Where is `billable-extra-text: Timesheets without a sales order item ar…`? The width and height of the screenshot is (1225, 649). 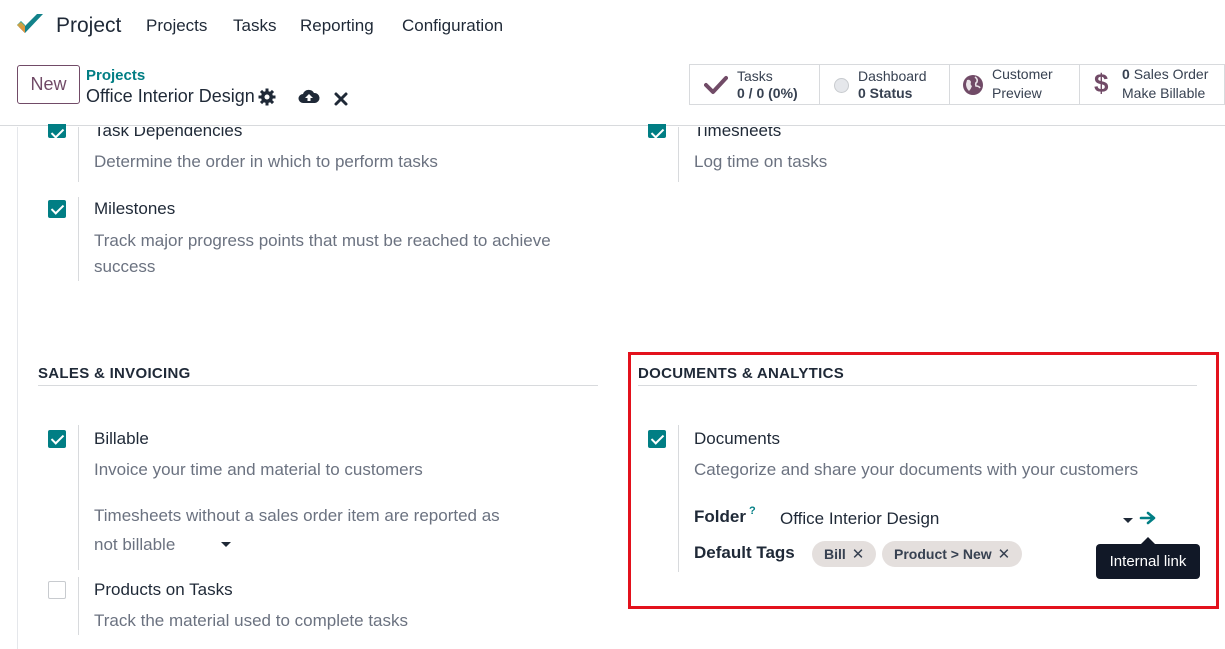
billable-extra-text: Timesheets without a sales order item ar… is located at coordinates (297, 515).